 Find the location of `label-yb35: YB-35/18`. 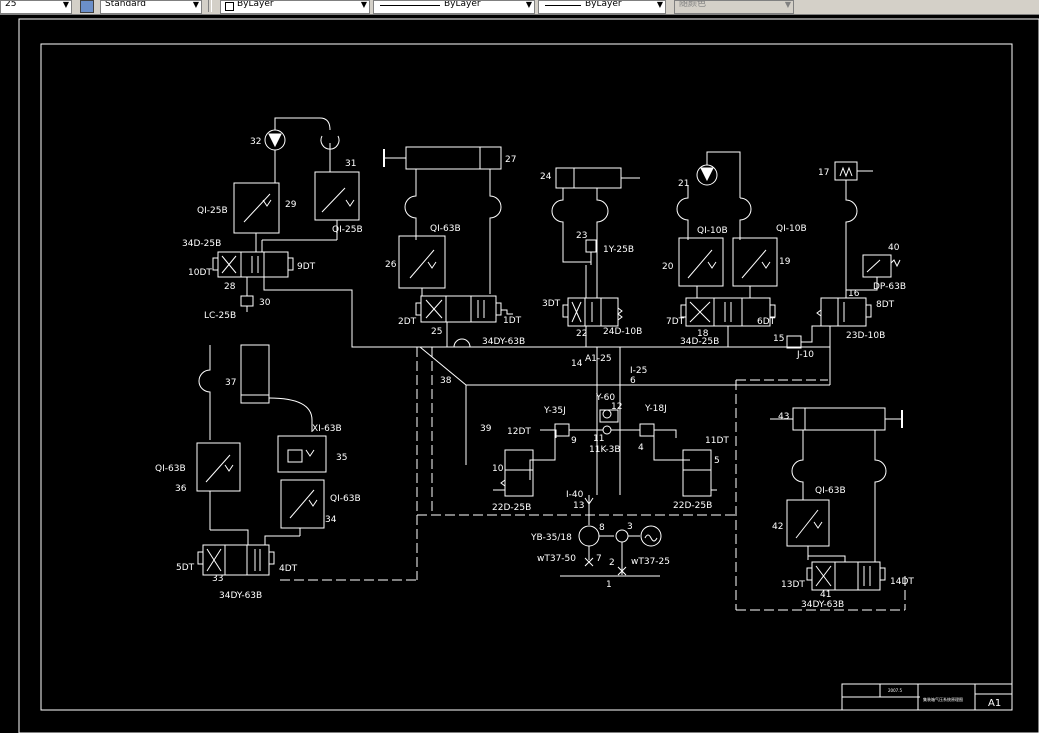

label-yb35: YB-35/18 is located at coordinates (551, 538).